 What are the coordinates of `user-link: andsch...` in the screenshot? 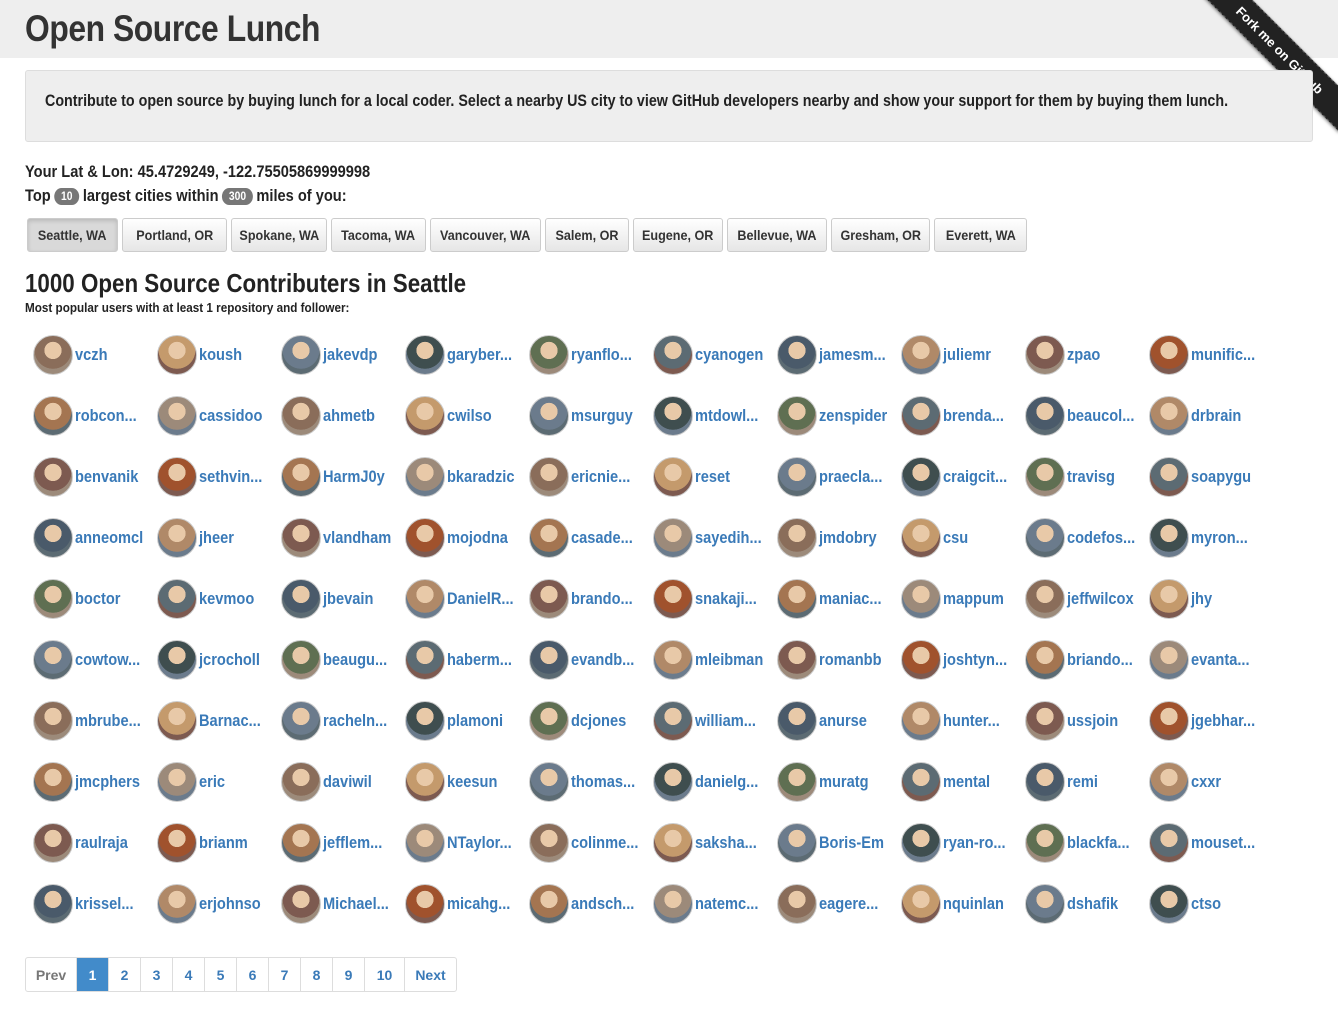 It's located at (602, 904).